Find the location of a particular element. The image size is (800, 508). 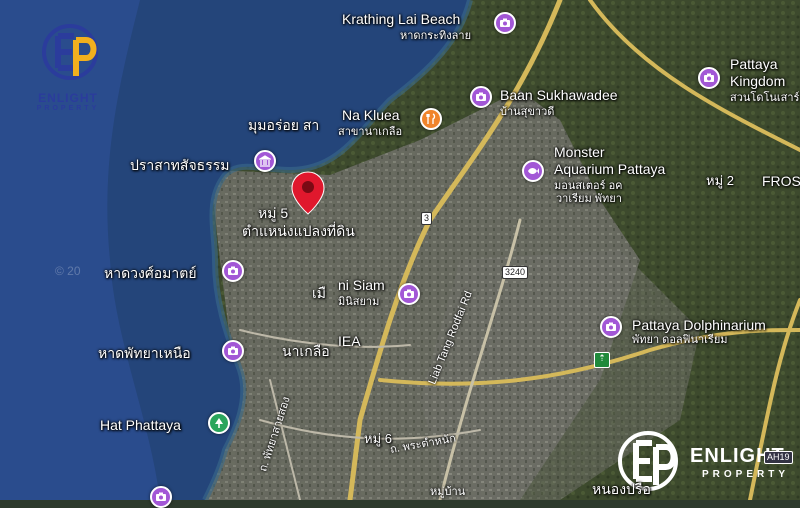

moo6-label: หมู่ 6 is located at coordinates (378, 438).